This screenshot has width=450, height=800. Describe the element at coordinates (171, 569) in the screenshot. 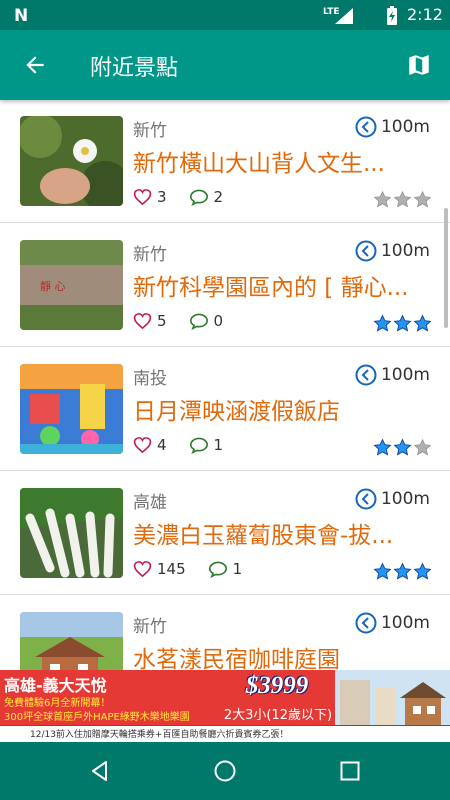

I see `likes-count: 145` at that location.